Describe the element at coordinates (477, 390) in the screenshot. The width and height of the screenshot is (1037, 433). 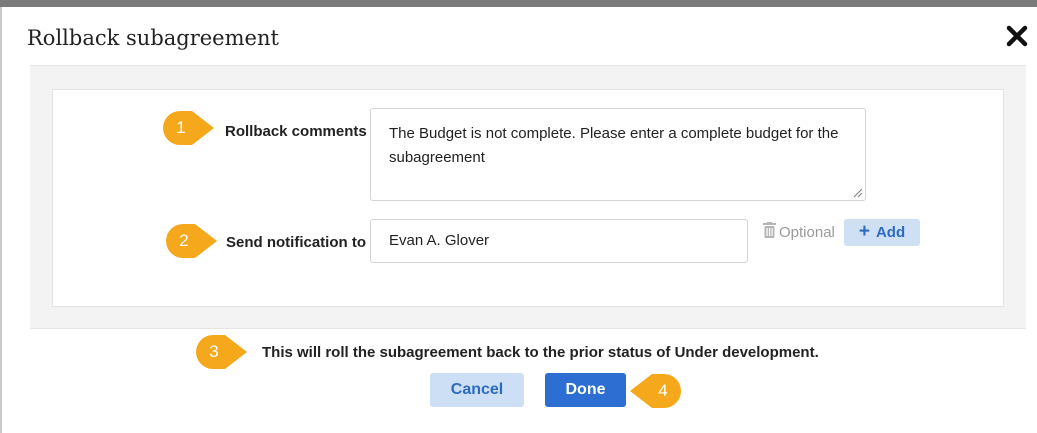
I see `cancel-button: Cancel` at that location.